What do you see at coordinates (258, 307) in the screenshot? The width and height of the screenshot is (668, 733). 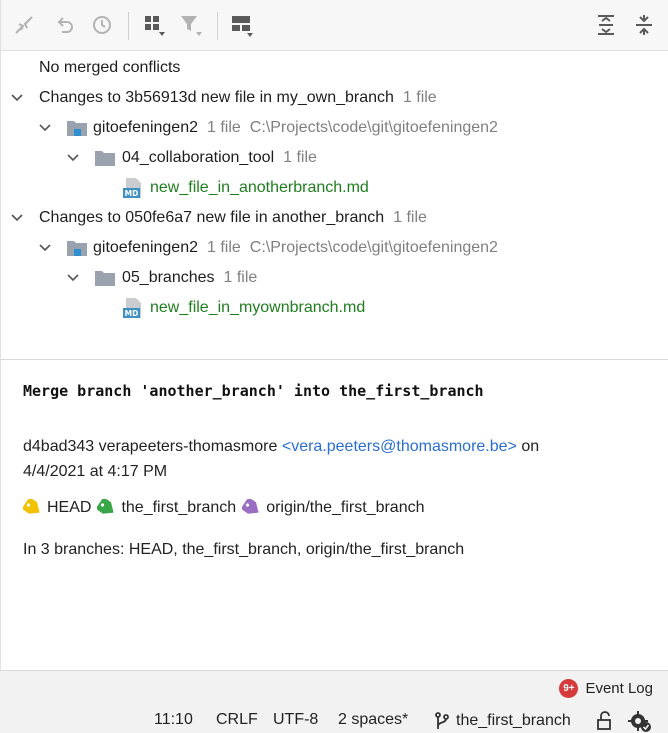 I see `file-name: new_file_in_myownbranch.md` at bounding box center [258, 307].